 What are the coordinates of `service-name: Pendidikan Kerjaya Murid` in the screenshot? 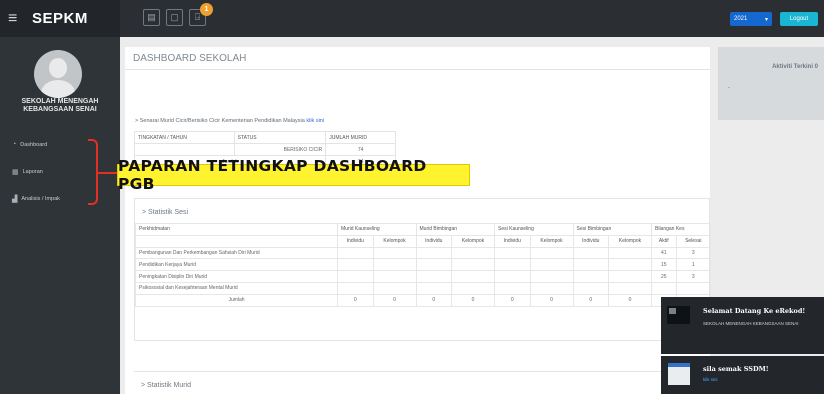 It's located at (236, 265).